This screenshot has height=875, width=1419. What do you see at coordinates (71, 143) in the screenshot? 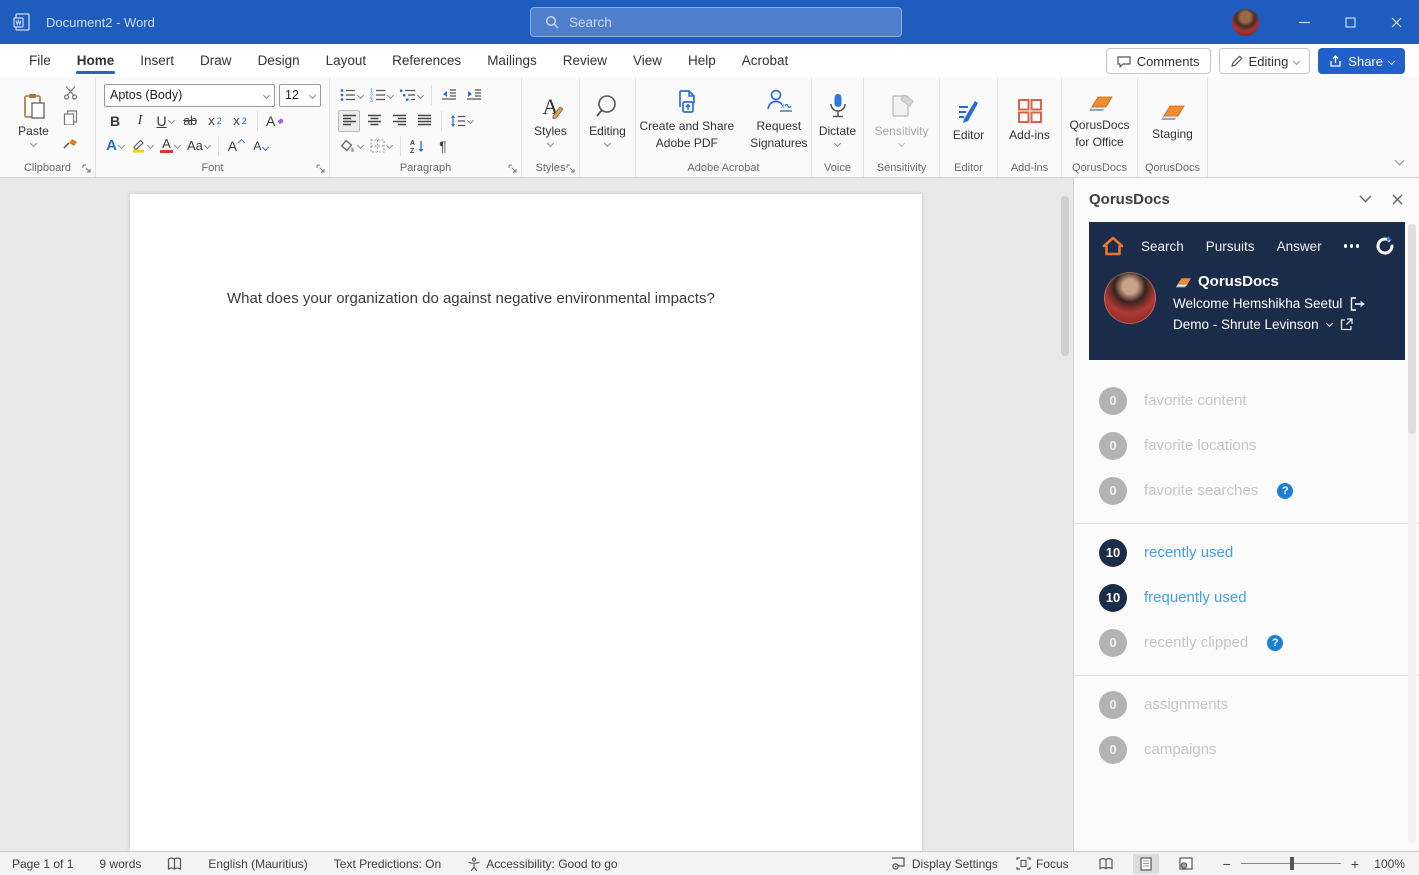
I see `format-painter-button` at bounding box center [71, 143].